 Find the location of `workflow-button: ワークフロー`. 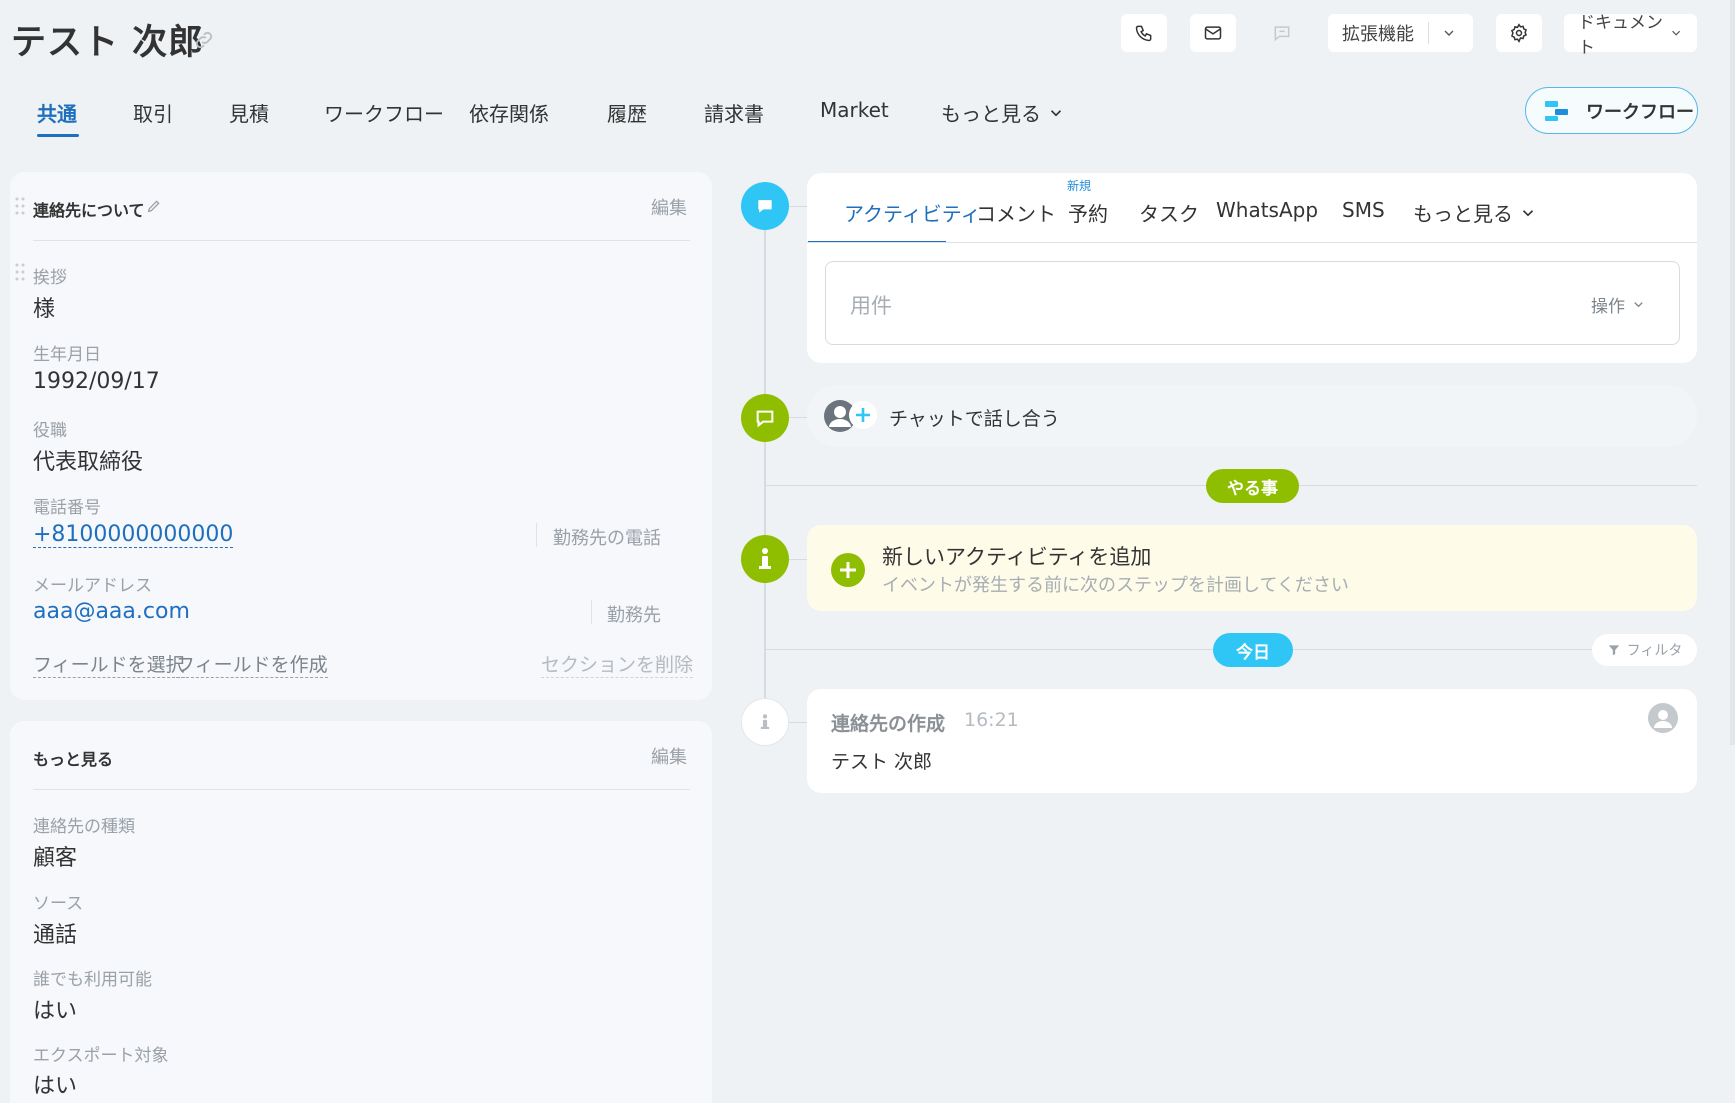

workflow-button: ワークフロー is located at coordinates (1611, 110).